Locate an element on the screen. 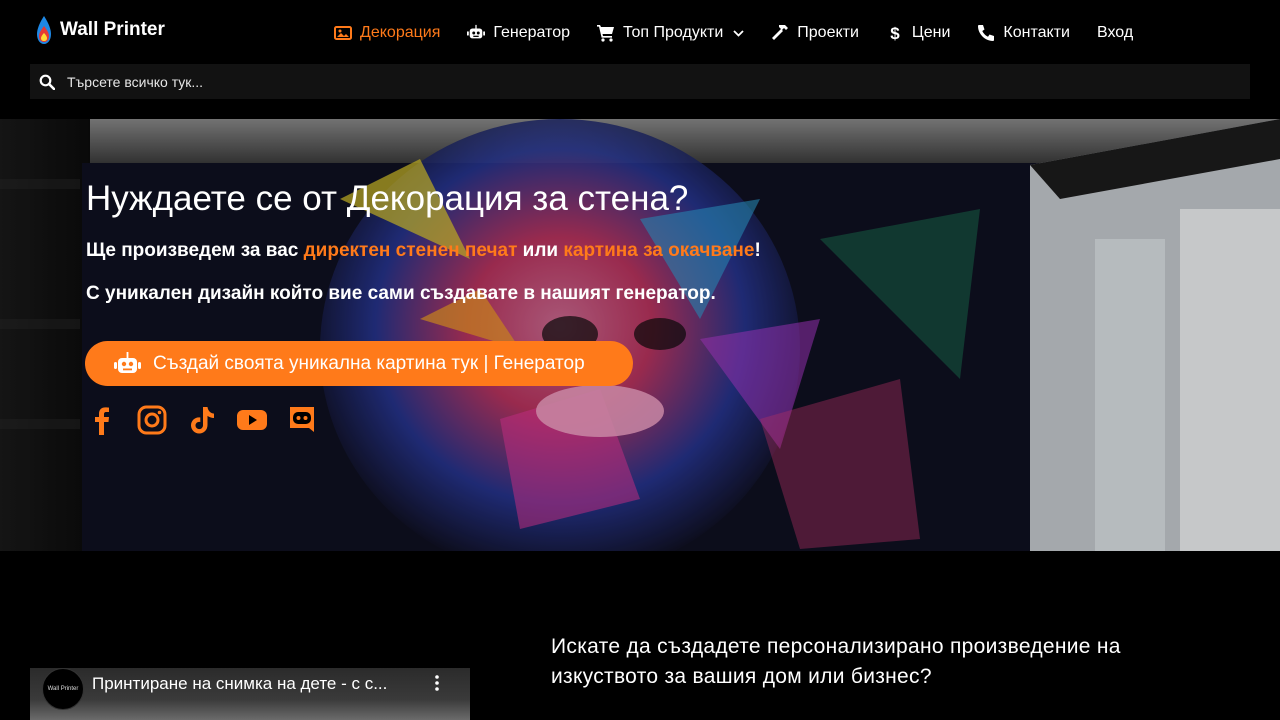  search-bar is located at coordinates (640, 81).